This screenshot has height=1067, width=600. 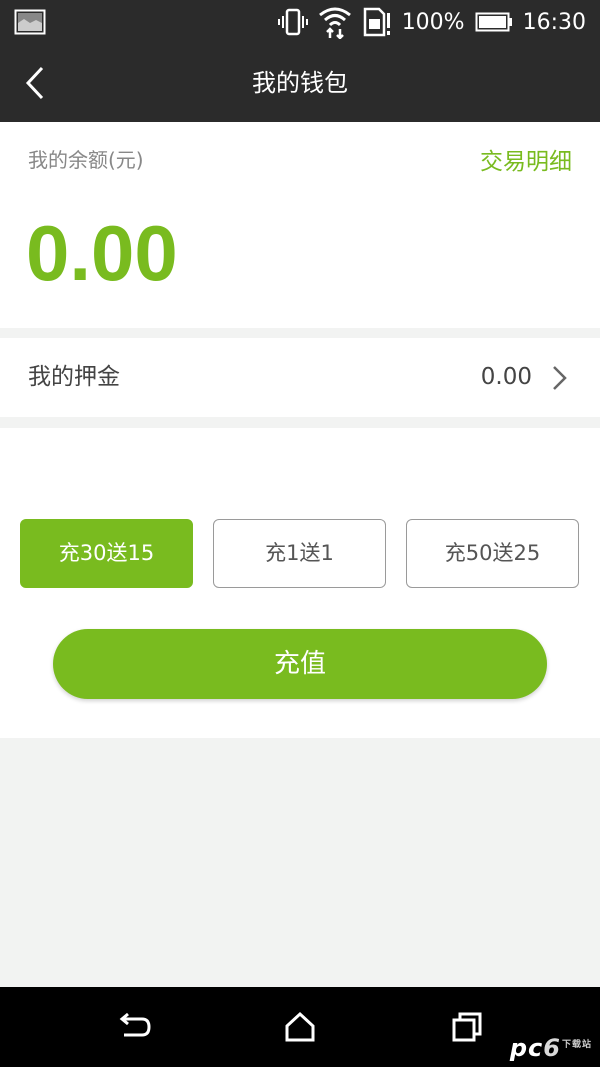 What do you see at coordinates (334, 23) in the screenshot?
I see `wifi-icon` at bounding box center [334, 23].